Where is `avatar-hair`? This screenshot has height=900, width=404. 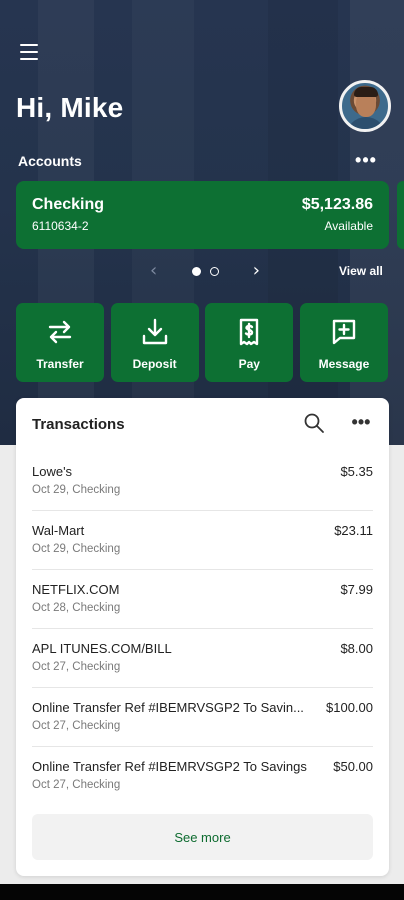
avatar-hair is located at coordinates (366, 92).